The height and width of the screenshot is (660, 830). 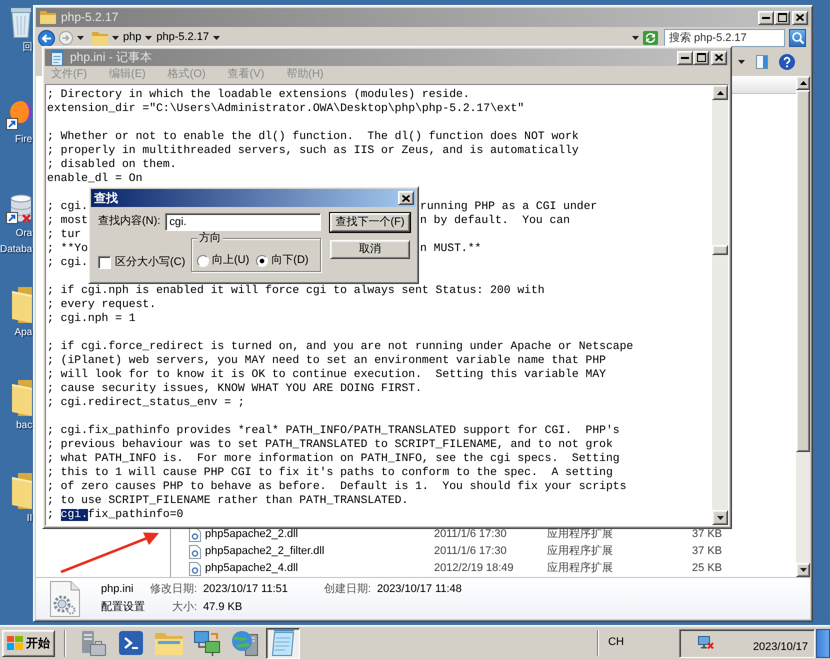 What do you see at coordinates (296, 291) in the screenshot?
I see `text-line: ; if cgi.nph is enabled it will force cgi to always sent Status: 200 with` at bounding box center [296, 291].